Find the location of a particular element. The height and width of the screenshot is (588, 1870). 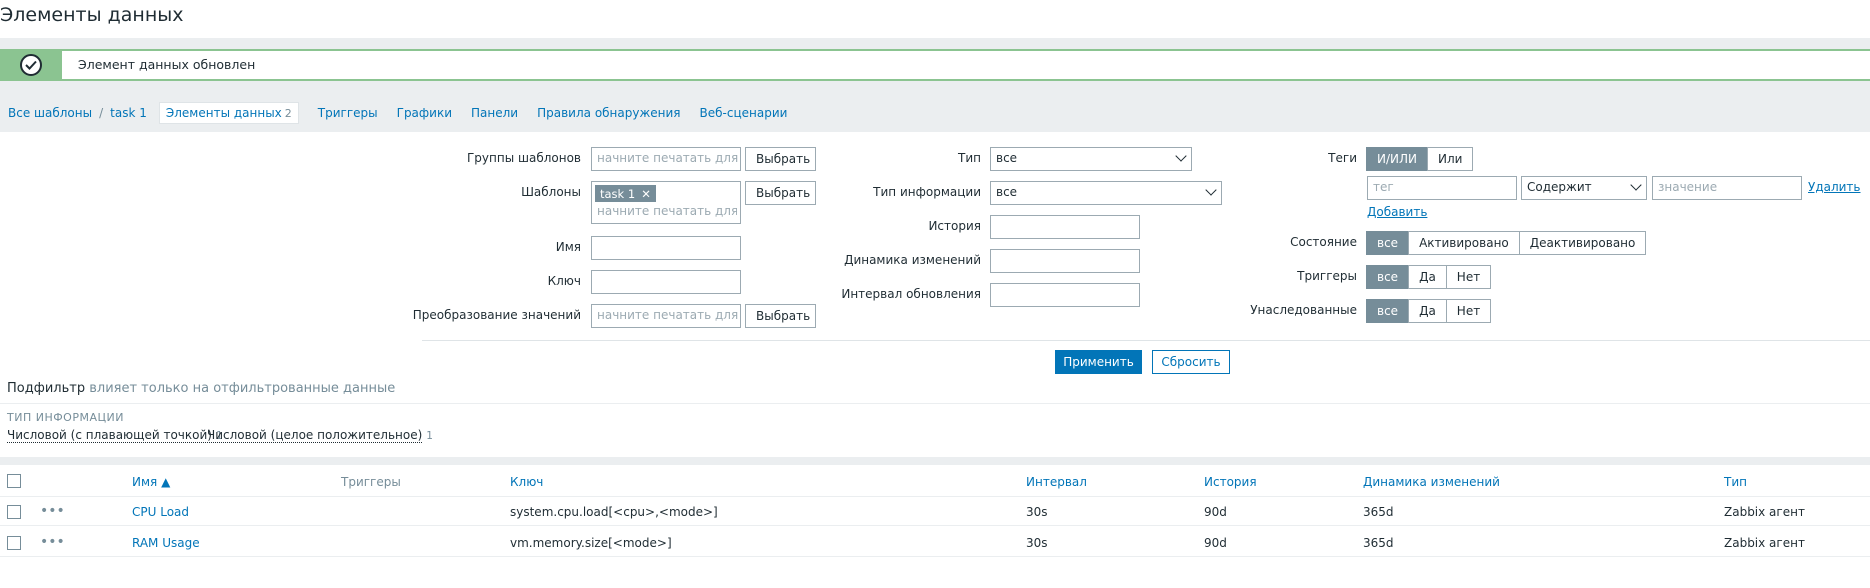

inherited-toggle: все Да Нет is located at coordinates (1429, 311).